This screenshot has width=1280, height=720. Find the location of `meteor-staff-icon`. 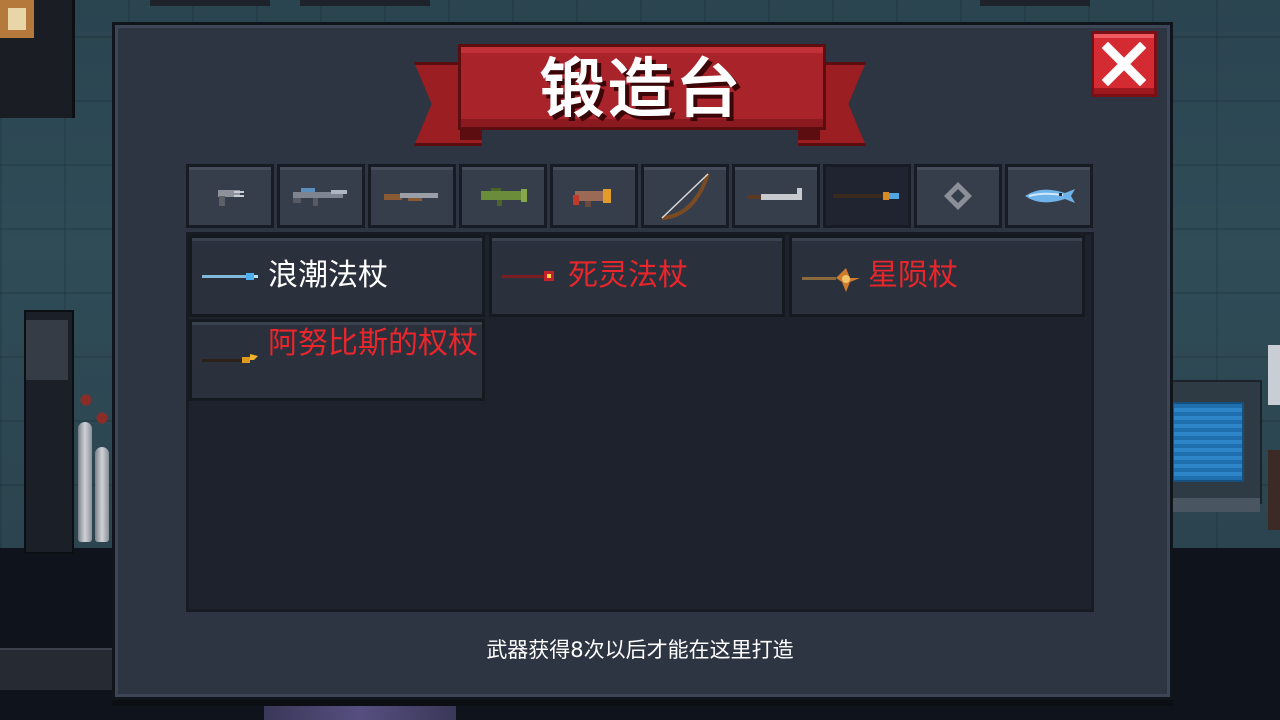

meteor-staff-icon is located at coordinates (831, 280).